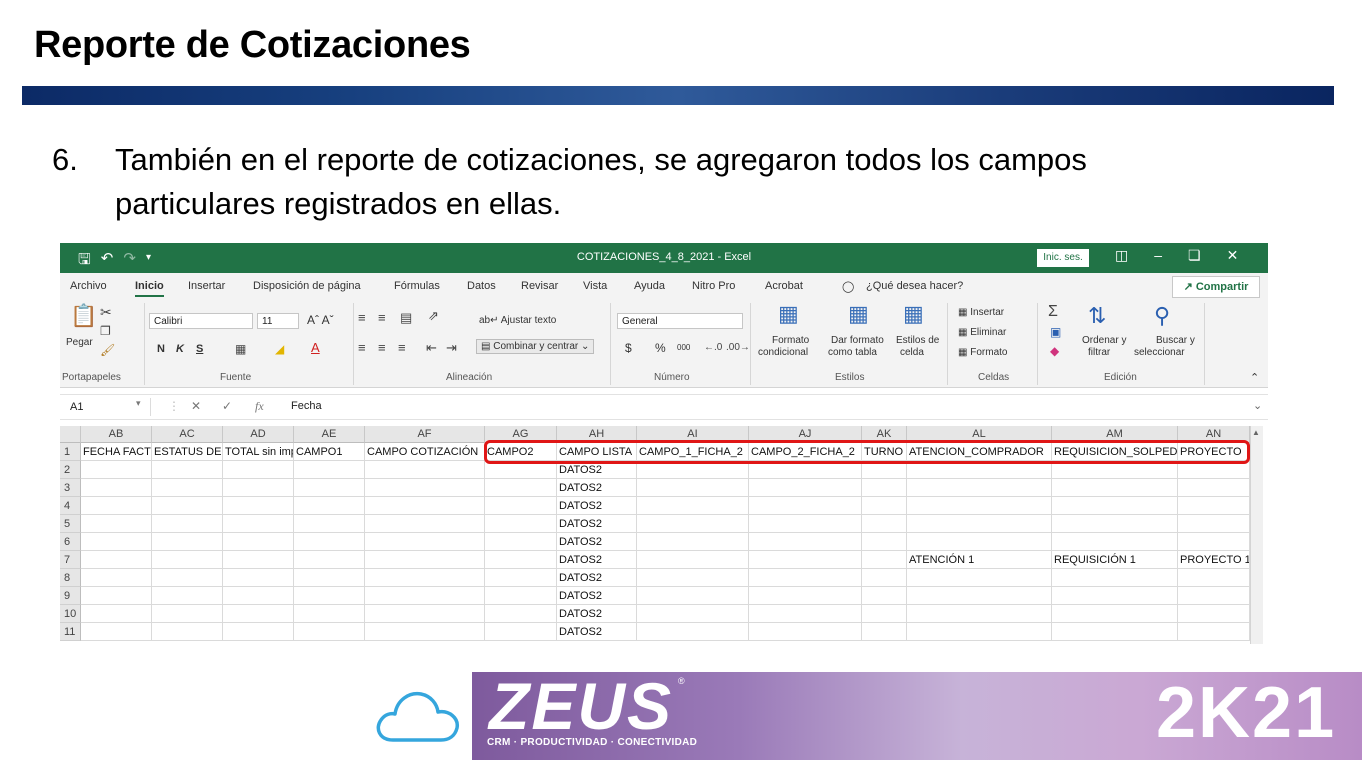 This screenshot has width=1366, height=768. What do you see at coordinates (1115, 488) in the screenshot?
I see `cell-am3` at bounding box center [1115, 488].